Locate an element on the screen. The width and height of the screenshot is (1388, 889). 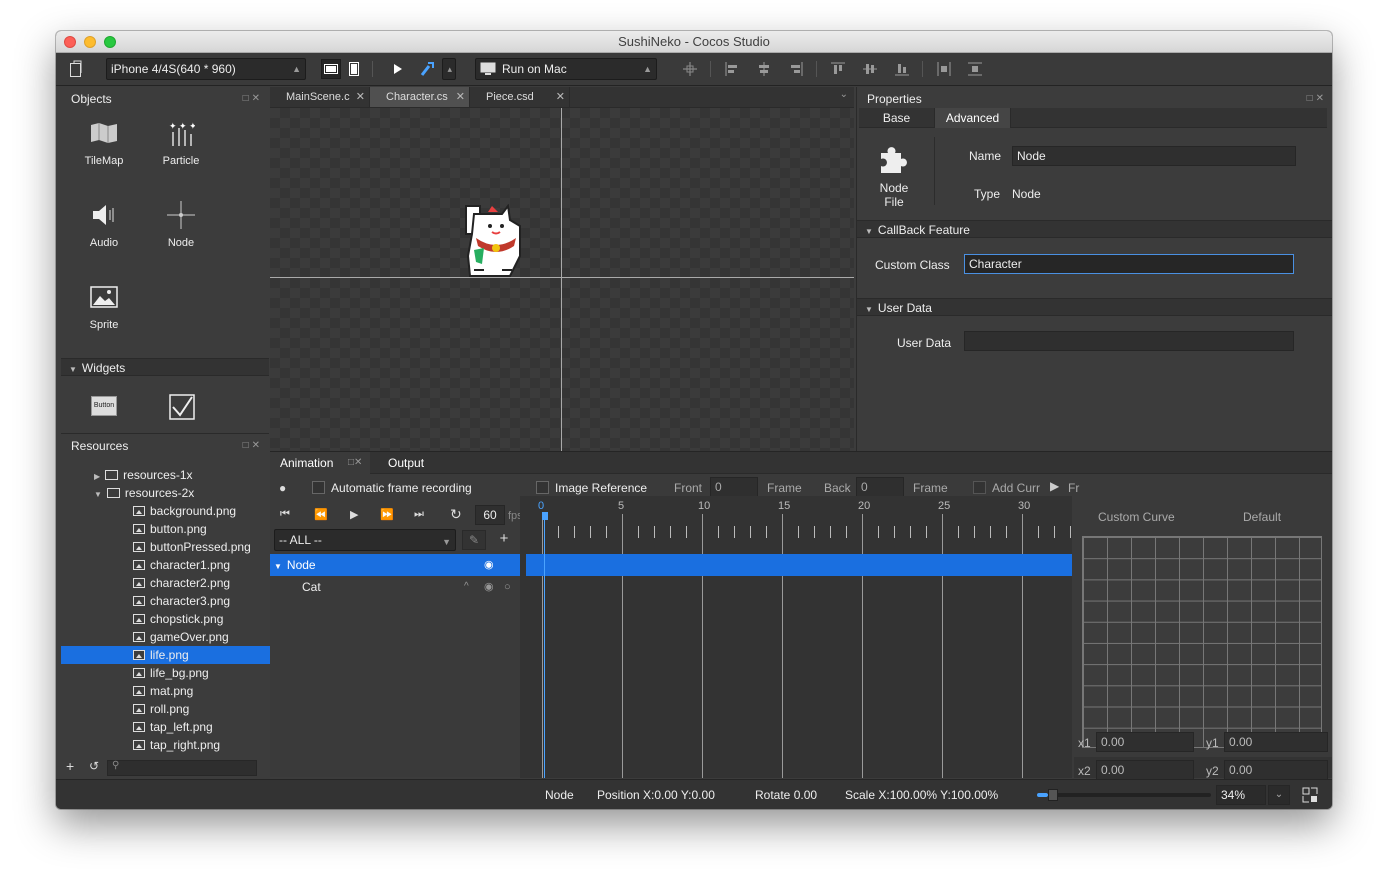
folder-row: ▶ resources-1x is located at coordinates (167, 475).